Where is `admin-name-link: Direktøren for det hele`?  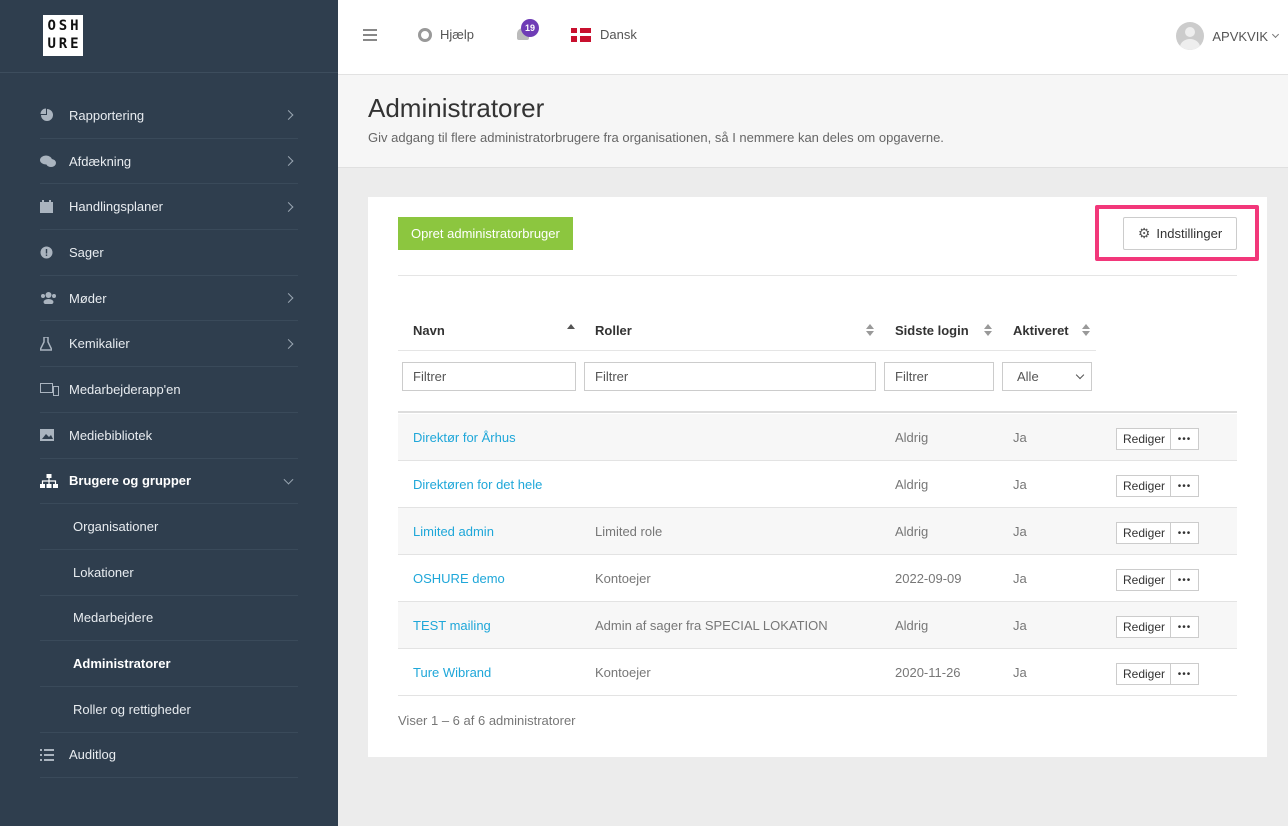
admin-name-link: Direktøren for det hele is located at coordinates (477, 484).